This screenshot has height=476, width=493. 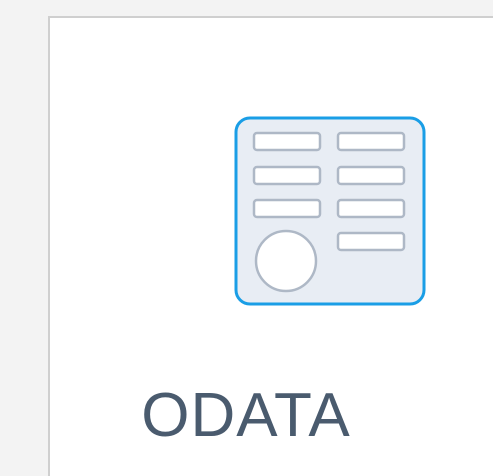 I want to click on card-label: ODATA, so click(x=246, y=415).